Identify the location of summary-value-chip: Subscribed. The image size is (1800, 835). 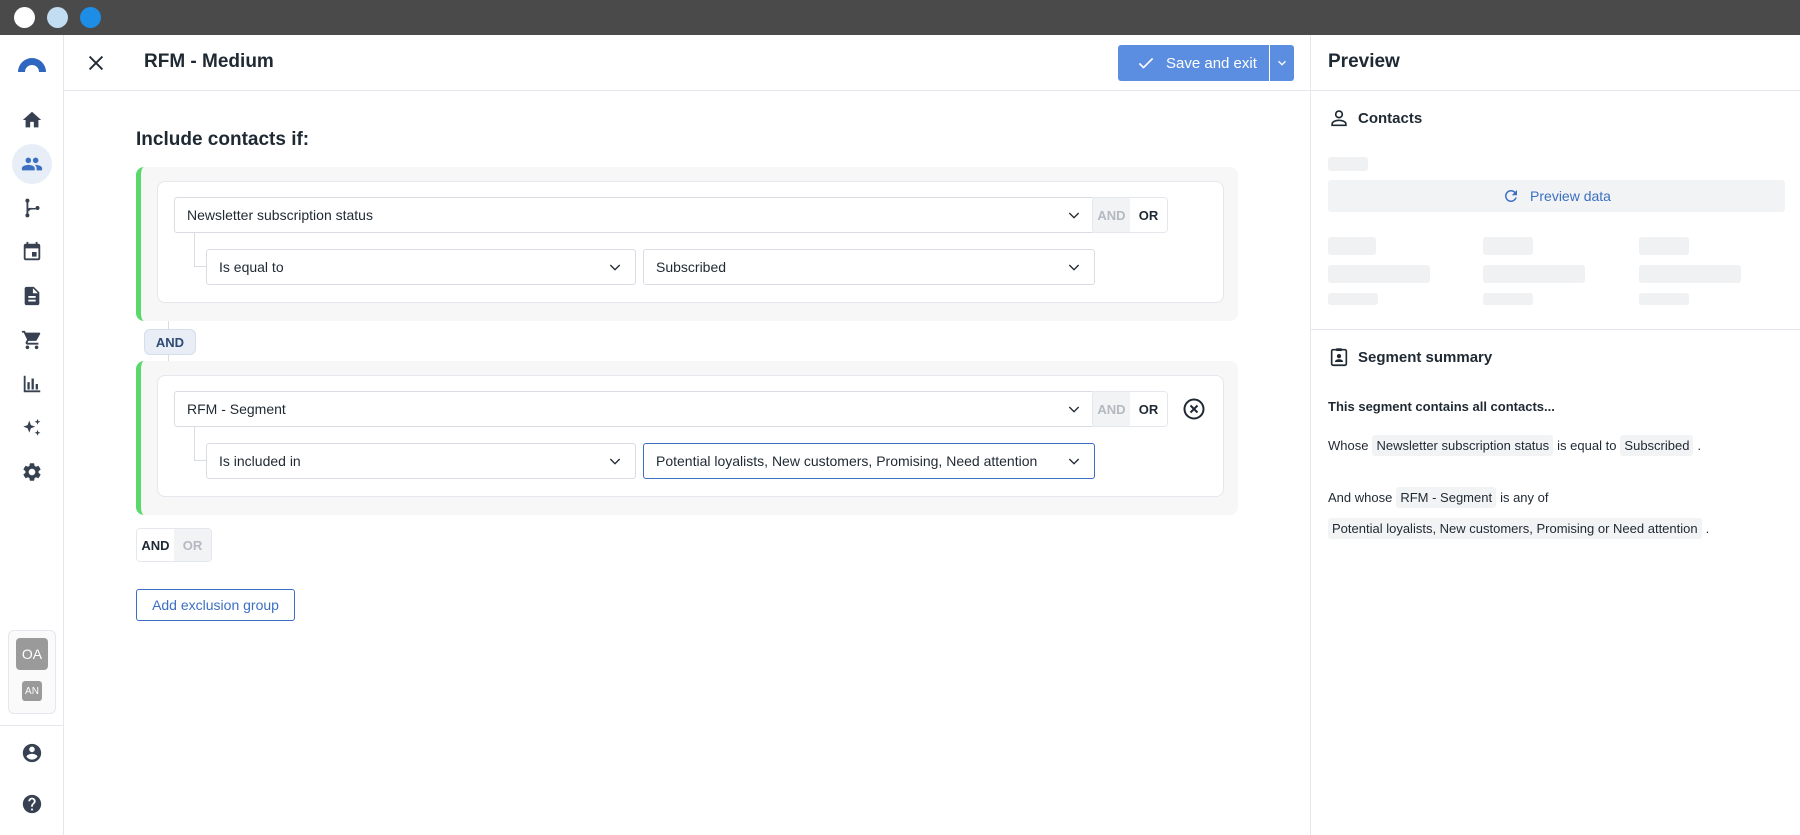
(1657, 445).